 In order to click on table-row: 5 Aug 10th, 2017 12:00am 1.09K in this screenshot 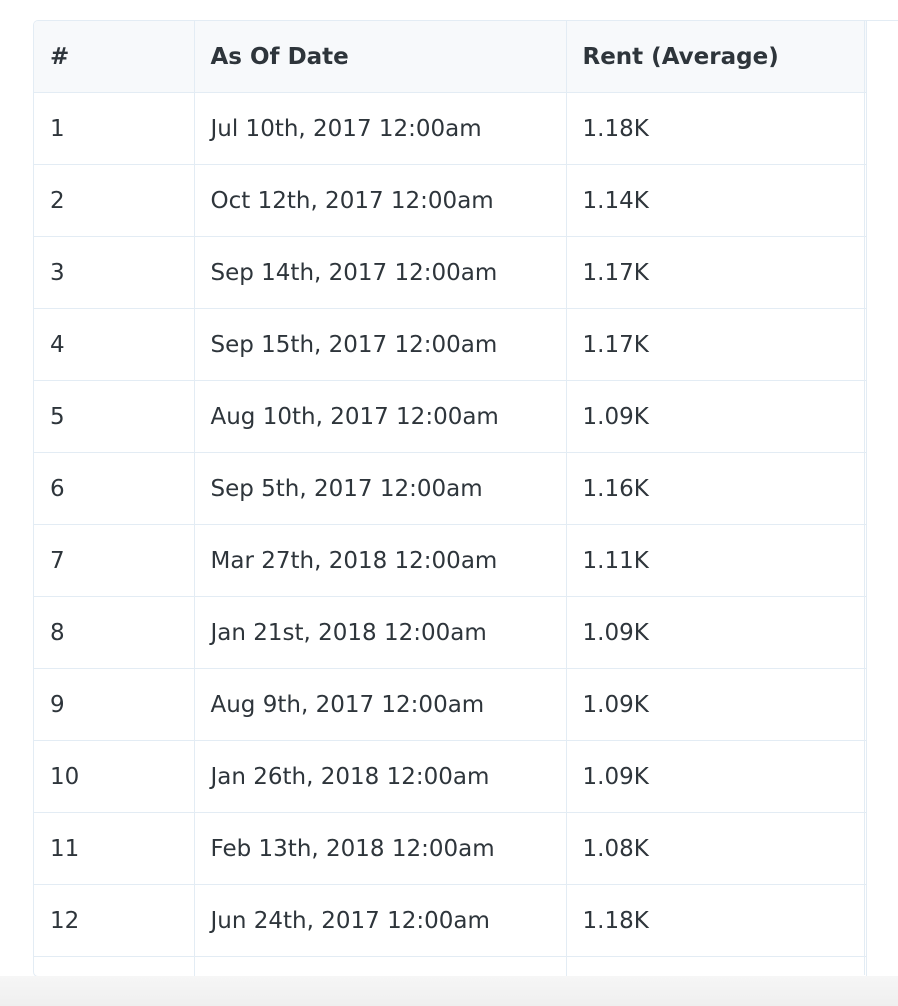, I will do `click(450, 417)`.